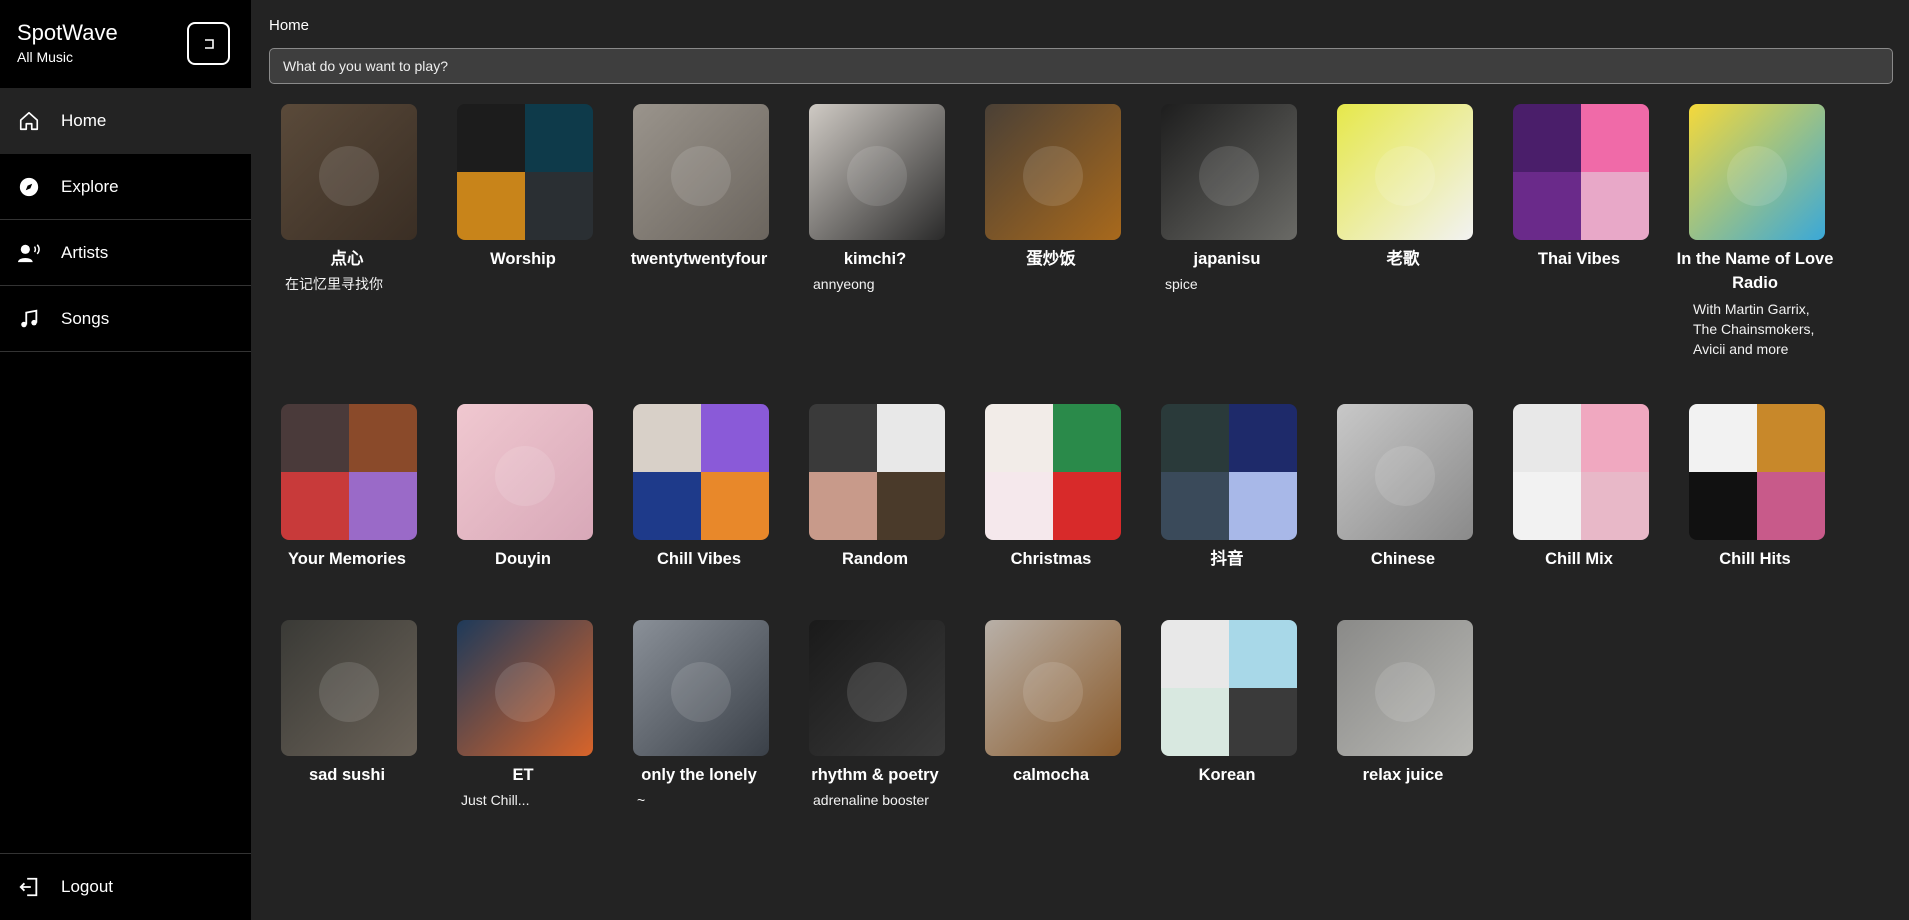 The width and height of the screenshot is (1909, 920). I want to click on sidebar: SpotWave All Music Home Explore Artists, so click(125, 460).